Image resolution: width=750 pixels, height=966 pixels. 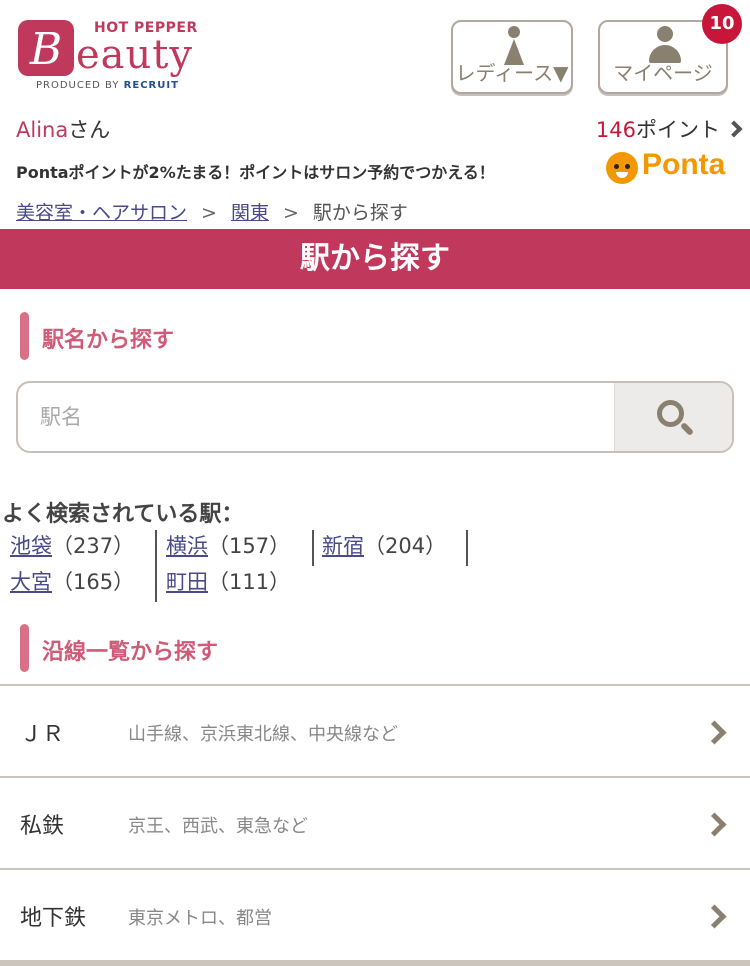 What do you see at coordinates (375, 914) in the screenshot?
I see `line-item-subway: 地下鉄 東京メトロ、都営` at bounding box center [375, 914].